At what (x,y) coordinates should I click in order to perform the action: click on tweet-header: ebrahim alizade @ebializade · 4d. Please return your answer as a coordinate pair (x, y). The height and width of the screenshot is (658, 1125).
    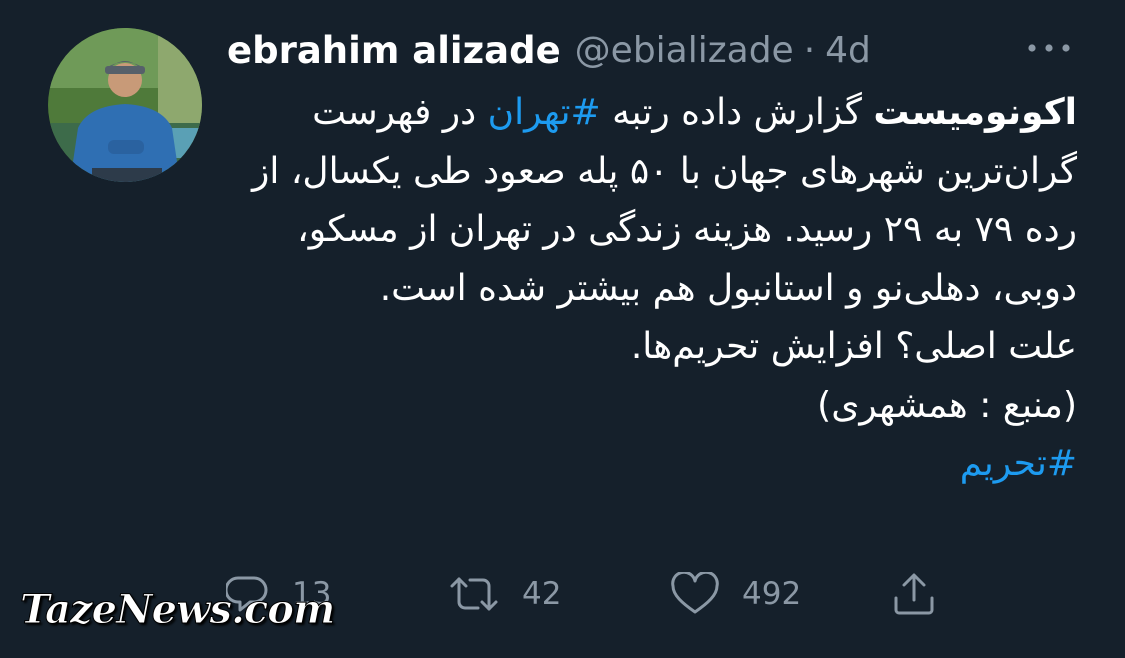
    Looking at the image, I should click on (549, 50).